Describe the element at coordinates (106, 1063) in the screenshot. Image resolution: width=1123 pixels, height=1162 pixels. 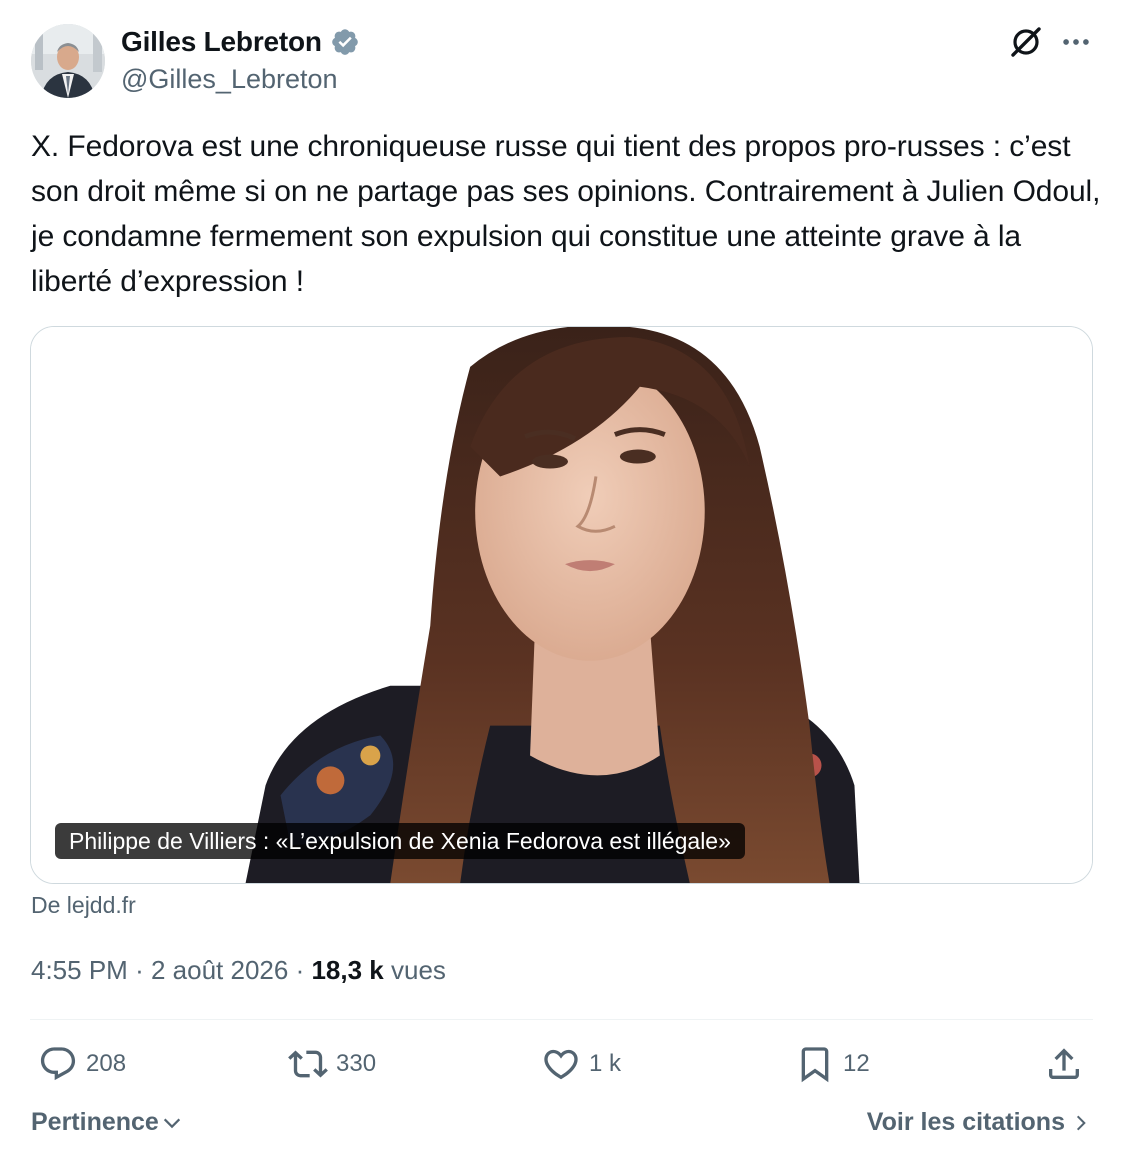
I see `reply-count: 208` at that location.